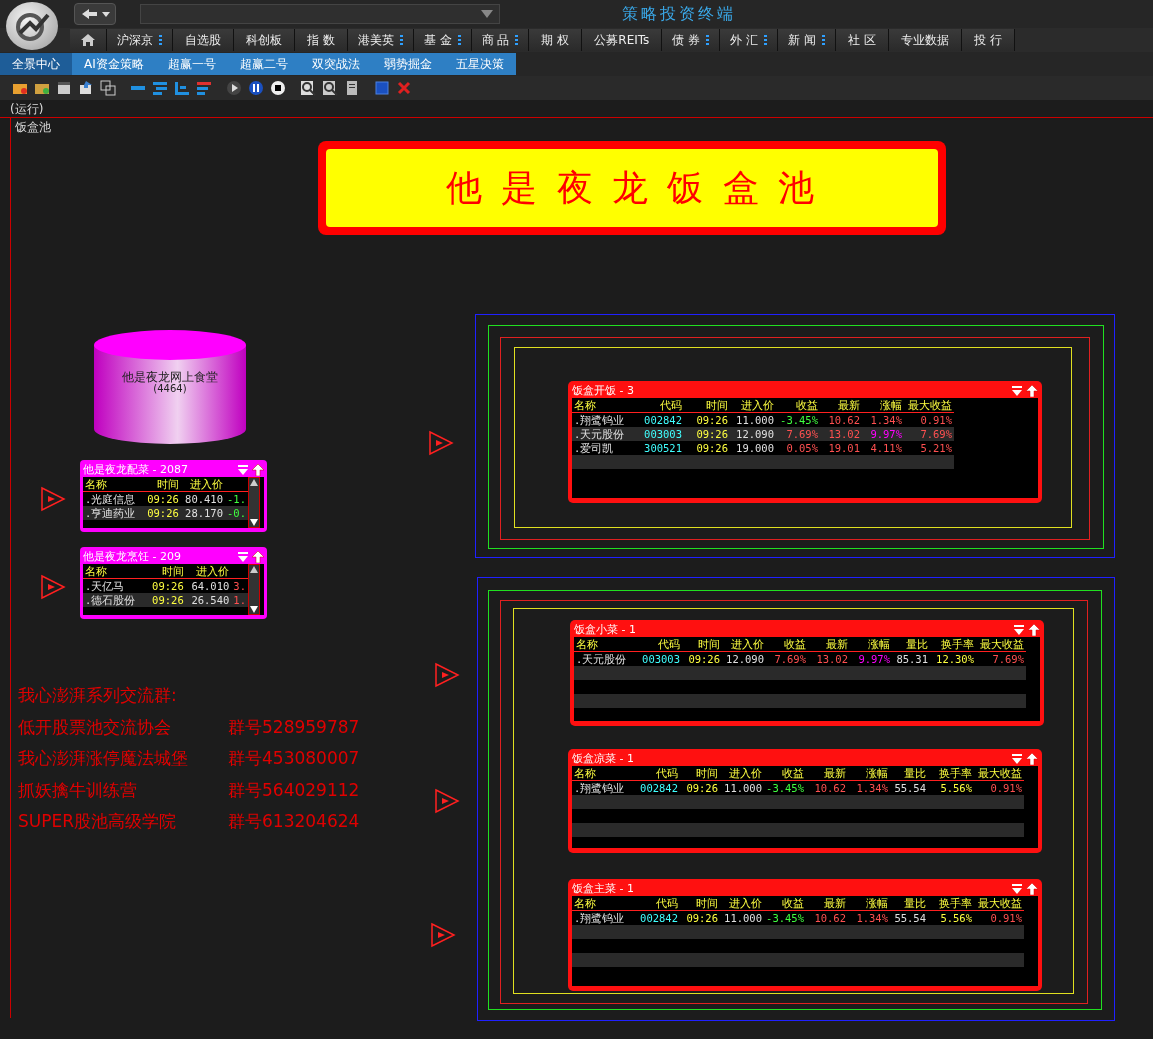 This screenshot has height=1039, width=1153. Describe the element at coordinates (500, 40) in the screenshot. I see `menu-item: 商 品` at that location.